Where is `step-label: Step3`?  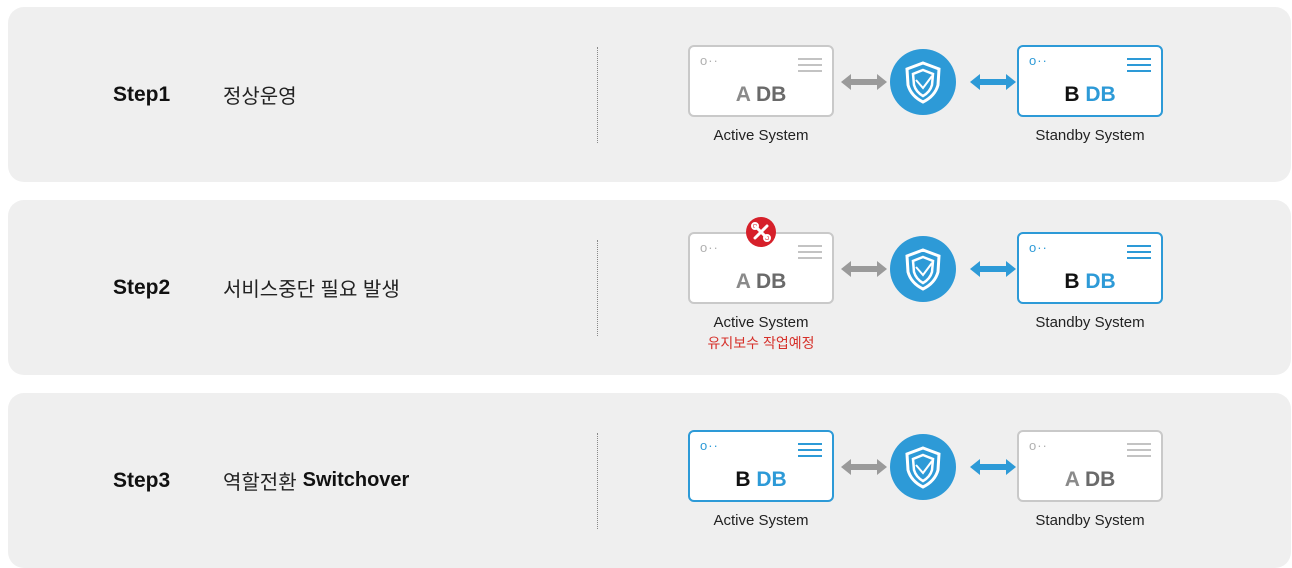
step-label: Step3 is located at coordinates (142, 480).